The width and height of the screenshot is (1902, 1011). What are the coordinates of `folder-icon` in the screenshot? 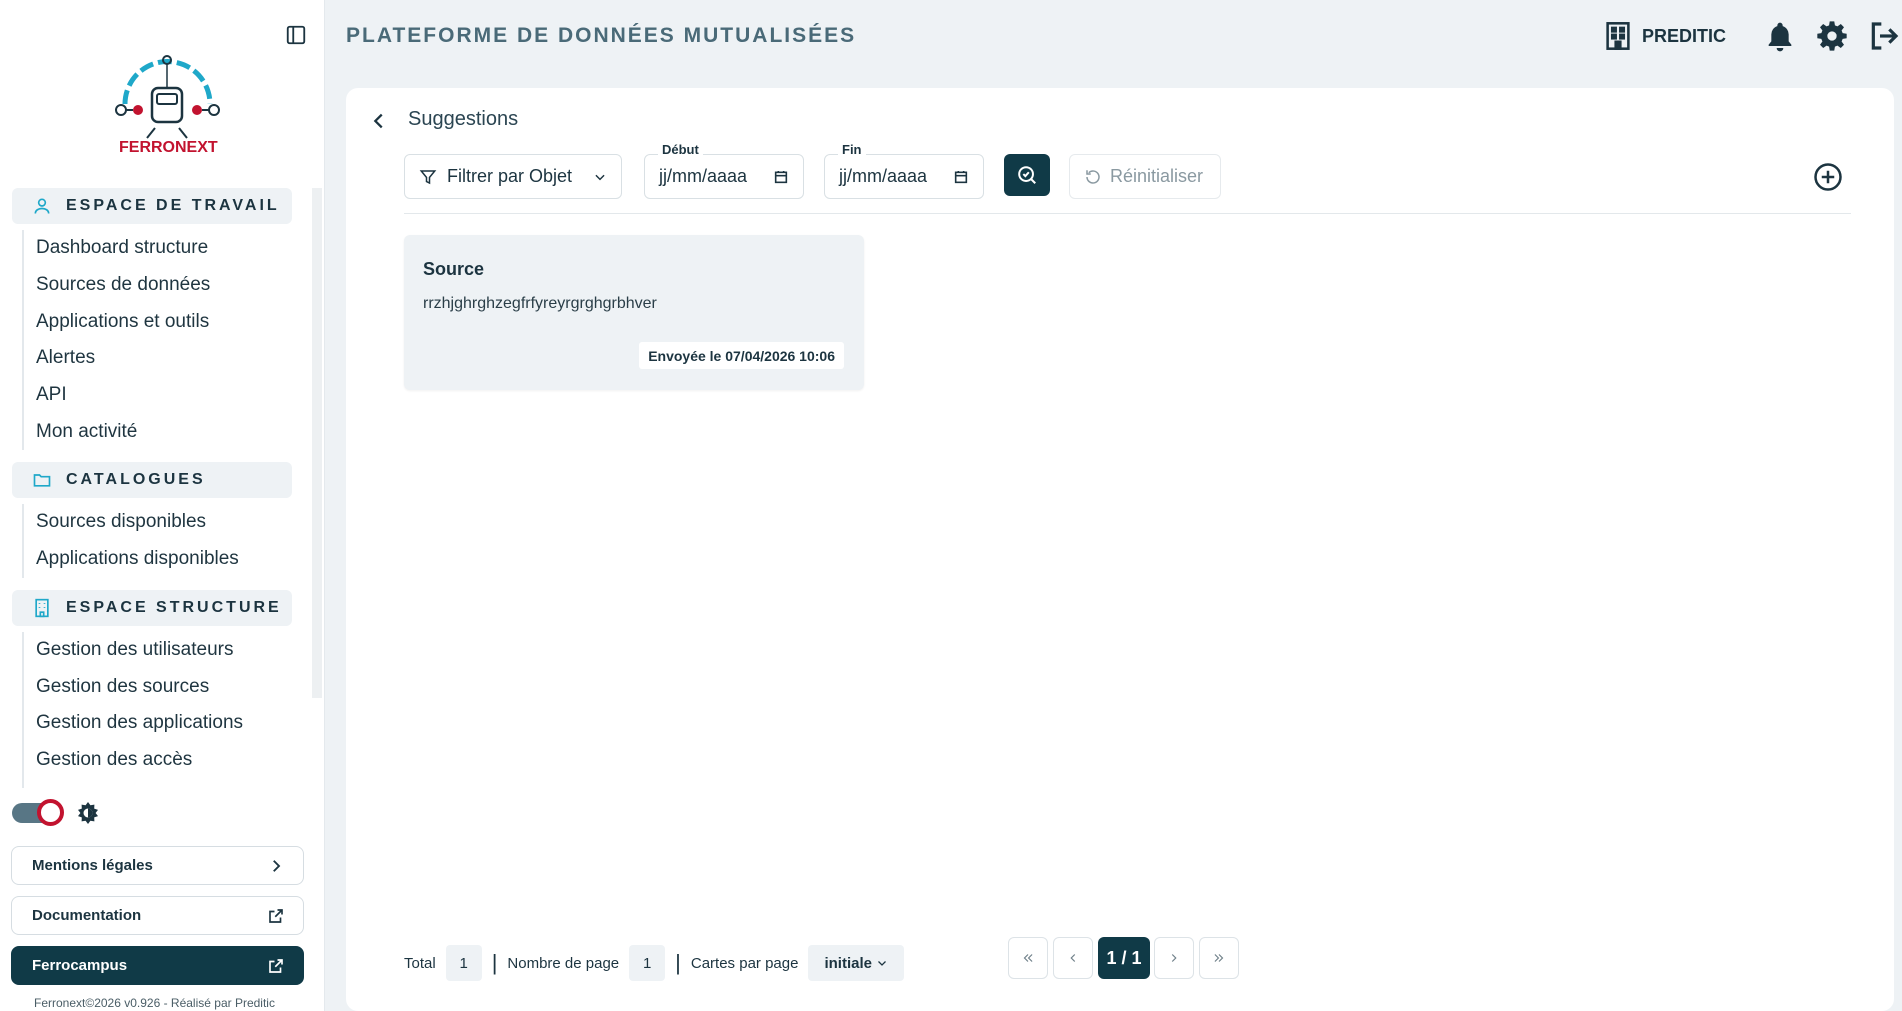 It's located at (42, 480).